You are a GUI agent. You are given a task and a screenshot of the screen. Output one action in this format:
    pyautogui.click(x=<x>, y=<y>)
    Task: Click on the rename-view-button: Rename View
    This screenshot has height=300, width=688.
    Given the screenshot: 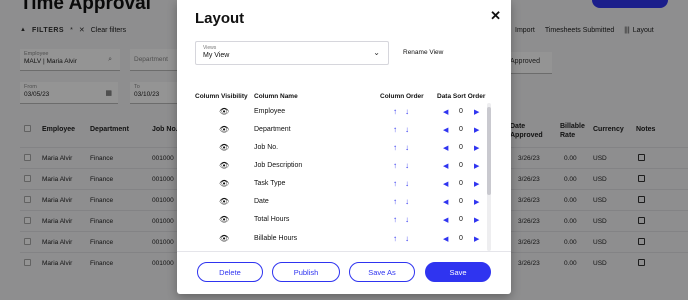 What is the action you would take?
    pyautogui.click(x=423, y=52)
    